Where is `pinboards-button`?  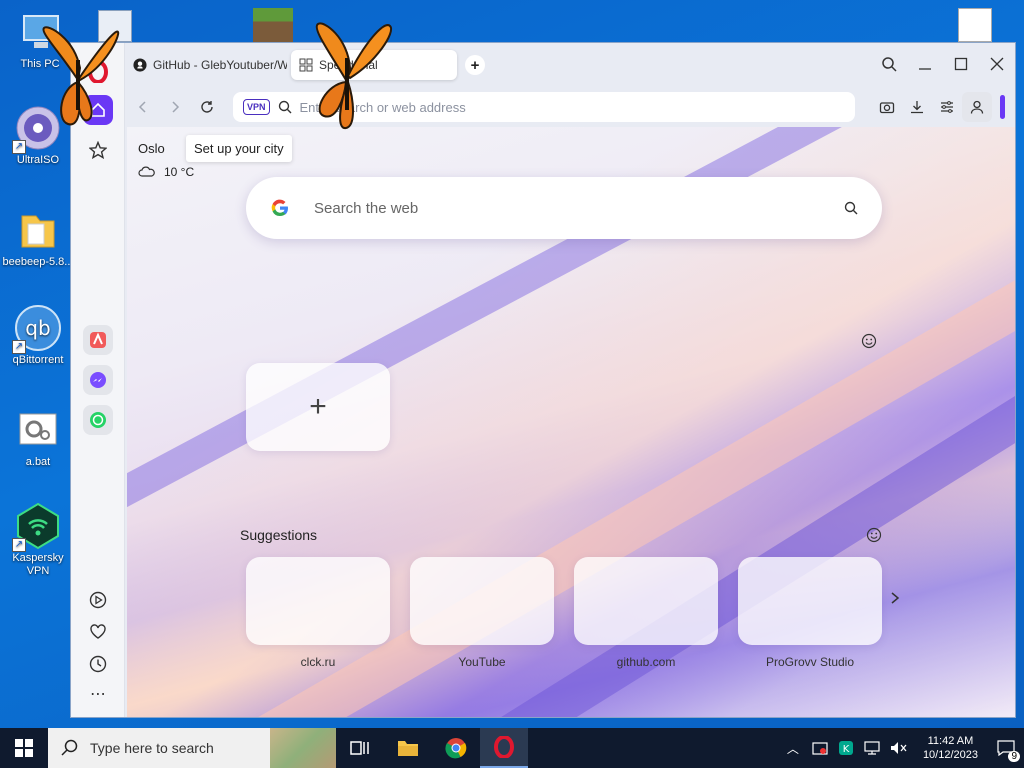 pinboards-button is located at coordinates (98, 632).